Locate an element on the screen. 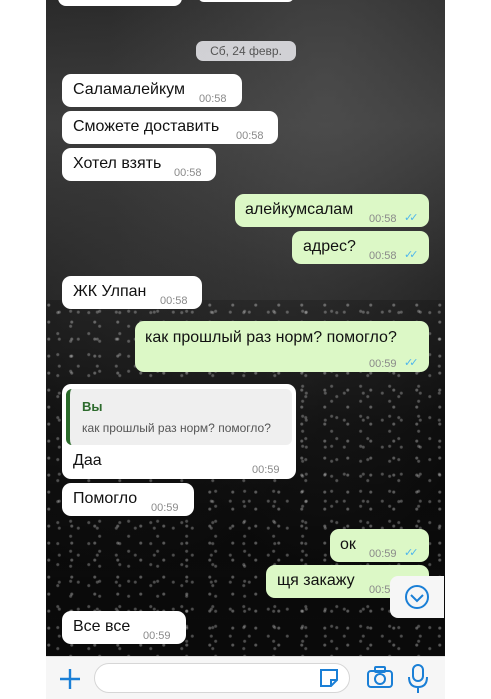 This screenshot has height=699, width=491. microphone-icon is located at coordinates (418, 678).